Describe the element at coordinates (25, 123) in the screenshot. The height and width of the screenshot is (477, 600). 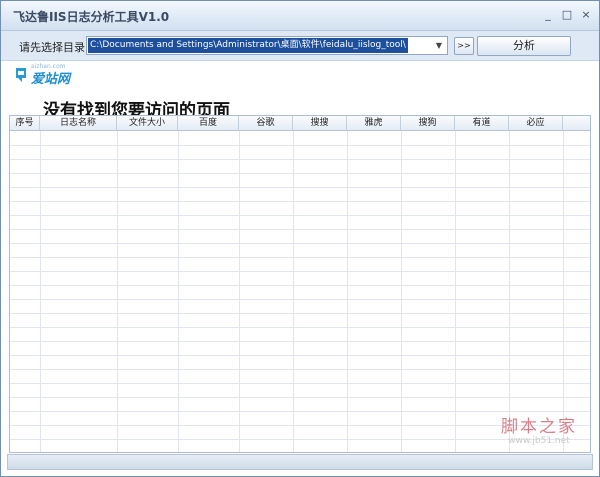
I see `column-header: 序号` at that location.